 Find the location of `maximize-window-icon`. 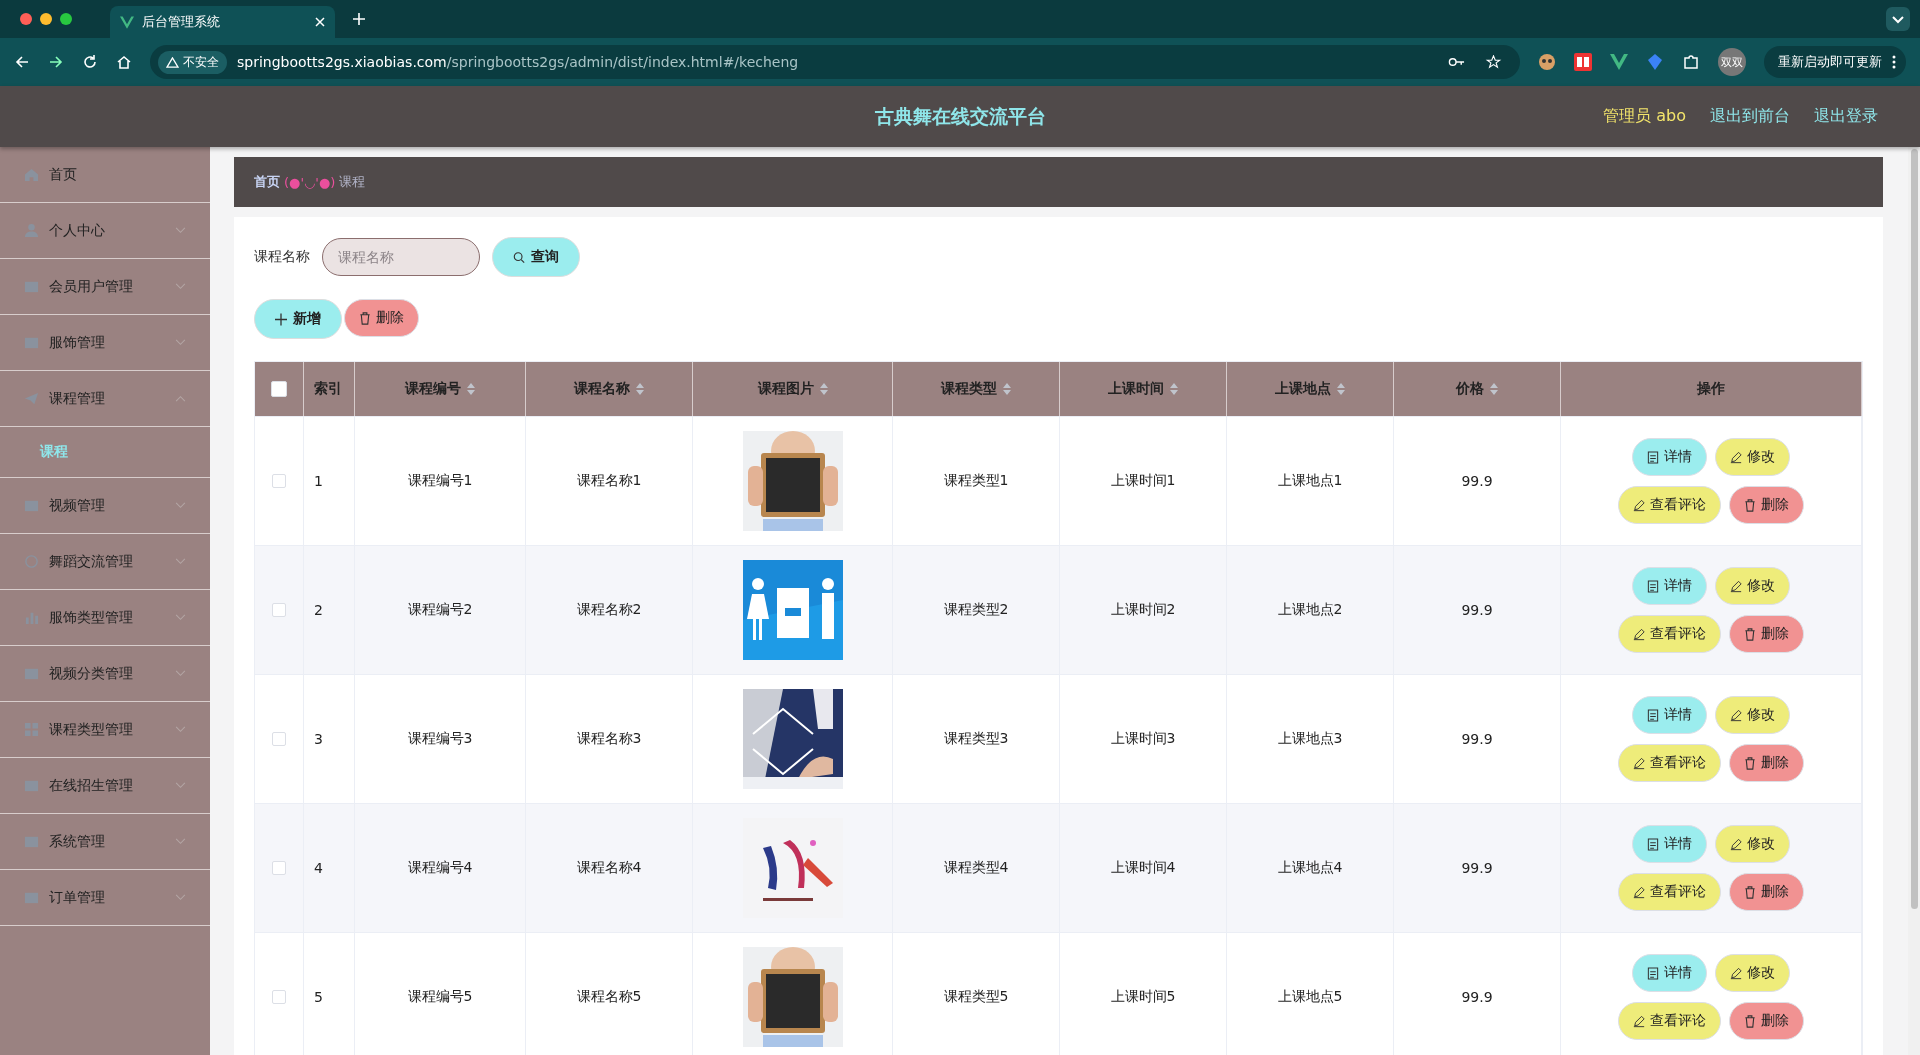

maximize-window-icon is located at coordinates (66, 19).